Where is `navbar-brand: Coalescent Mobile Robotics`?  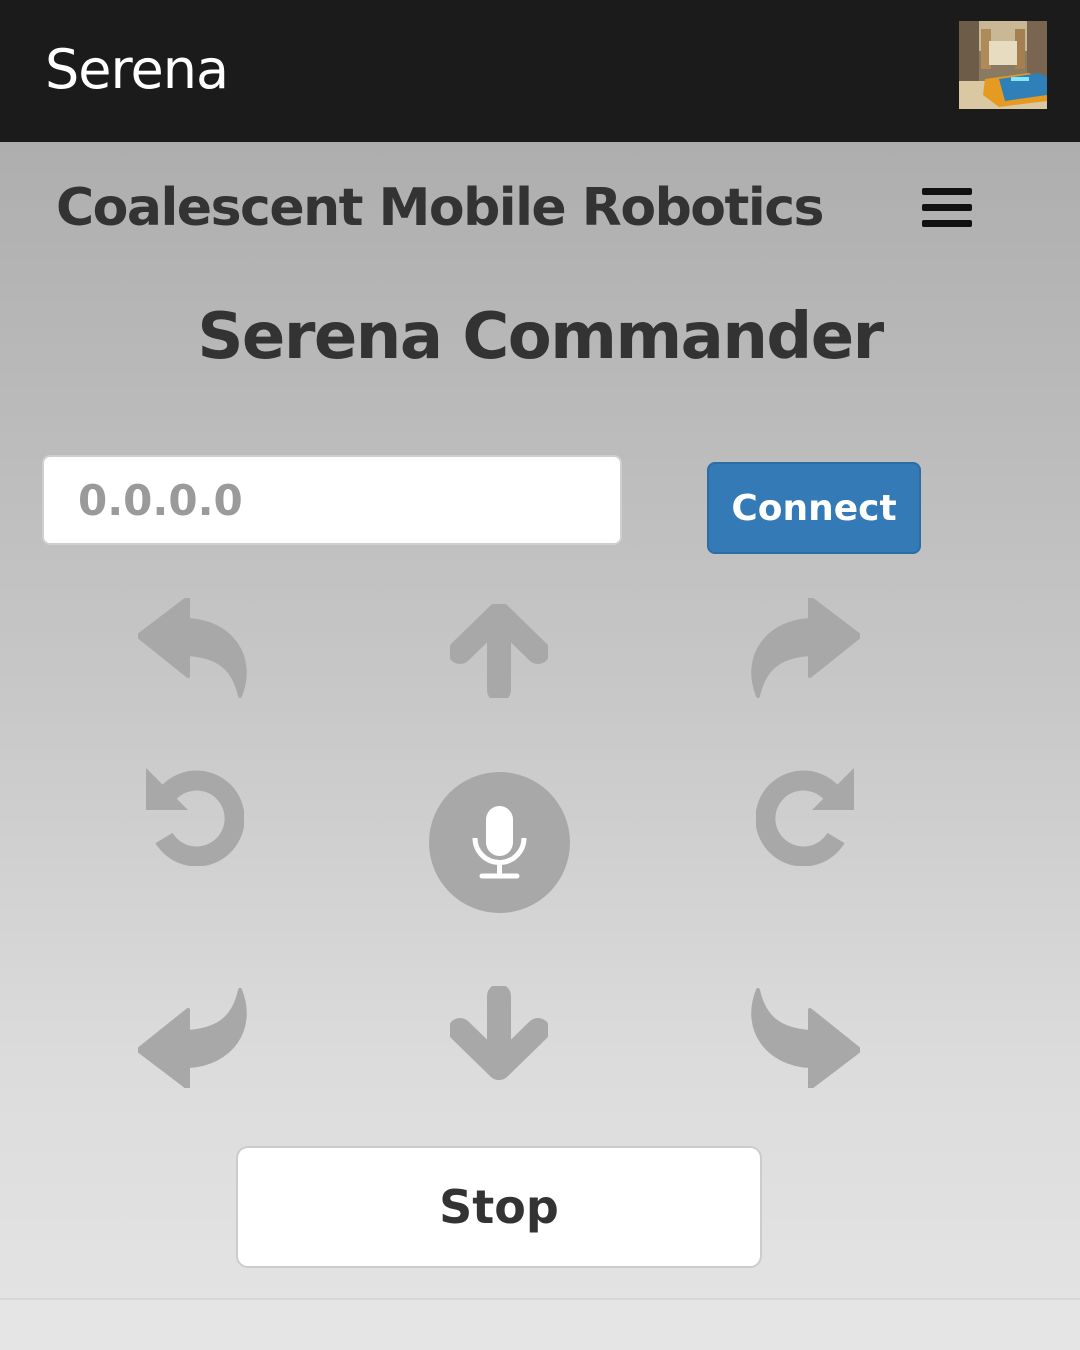 navbar-brand: Coalescent Mobile Robotics is located at coordinates (440, 208).